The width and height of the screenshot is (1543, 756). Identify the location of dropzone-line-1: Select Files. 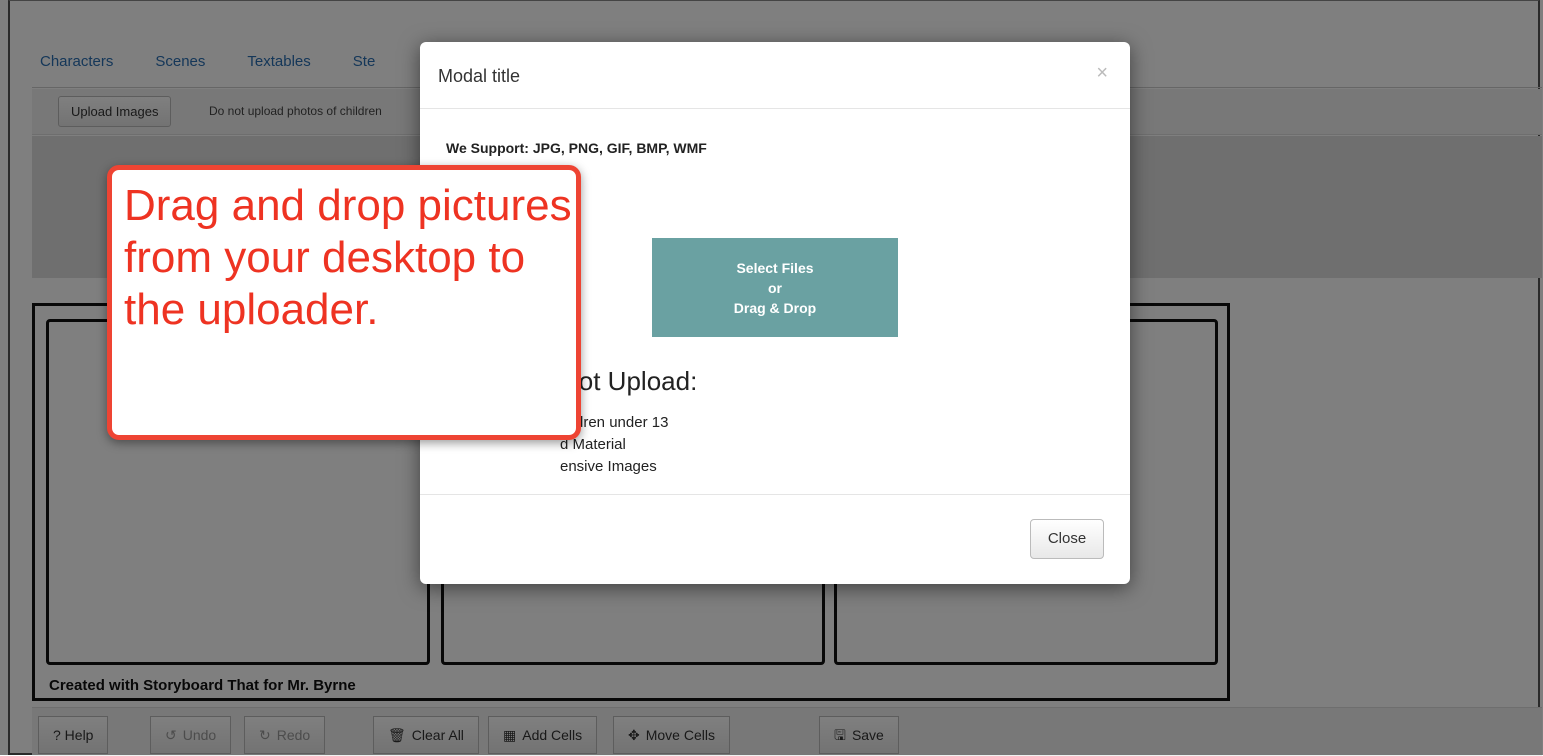
(775, 267).